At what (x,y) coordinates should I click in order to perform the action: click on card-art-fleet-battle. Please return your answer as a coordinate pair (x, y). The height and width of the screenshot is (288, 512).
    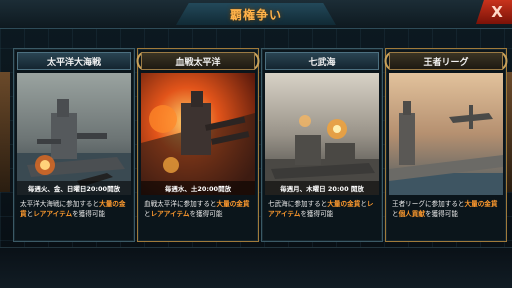
    Looking at the image, I should click on (322, 134).